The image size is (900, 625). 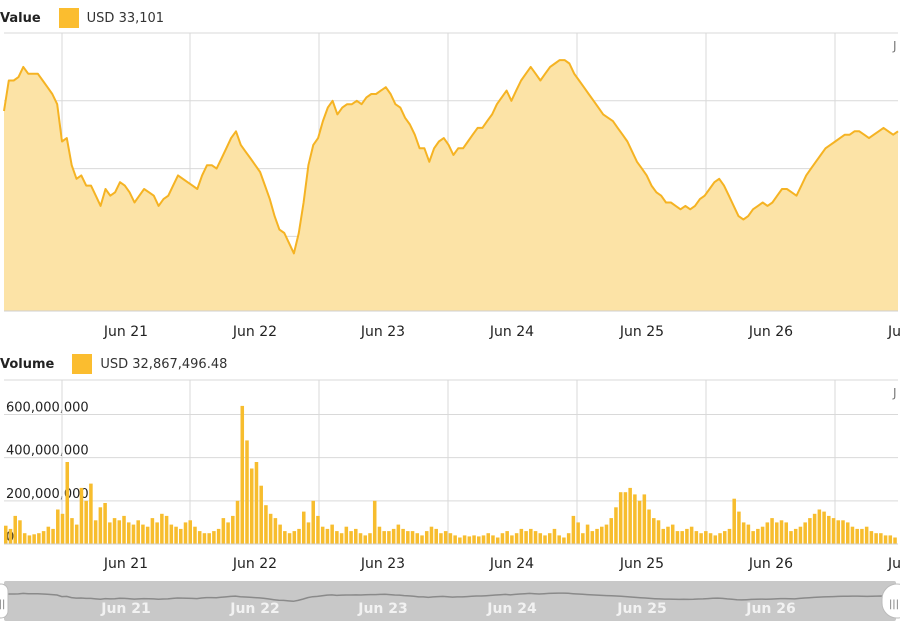 What do you see at coordinates (125, 564) in the screenshot?
I see `volume-x-tick-label: Jun 21` at bounding box center [125, 564].